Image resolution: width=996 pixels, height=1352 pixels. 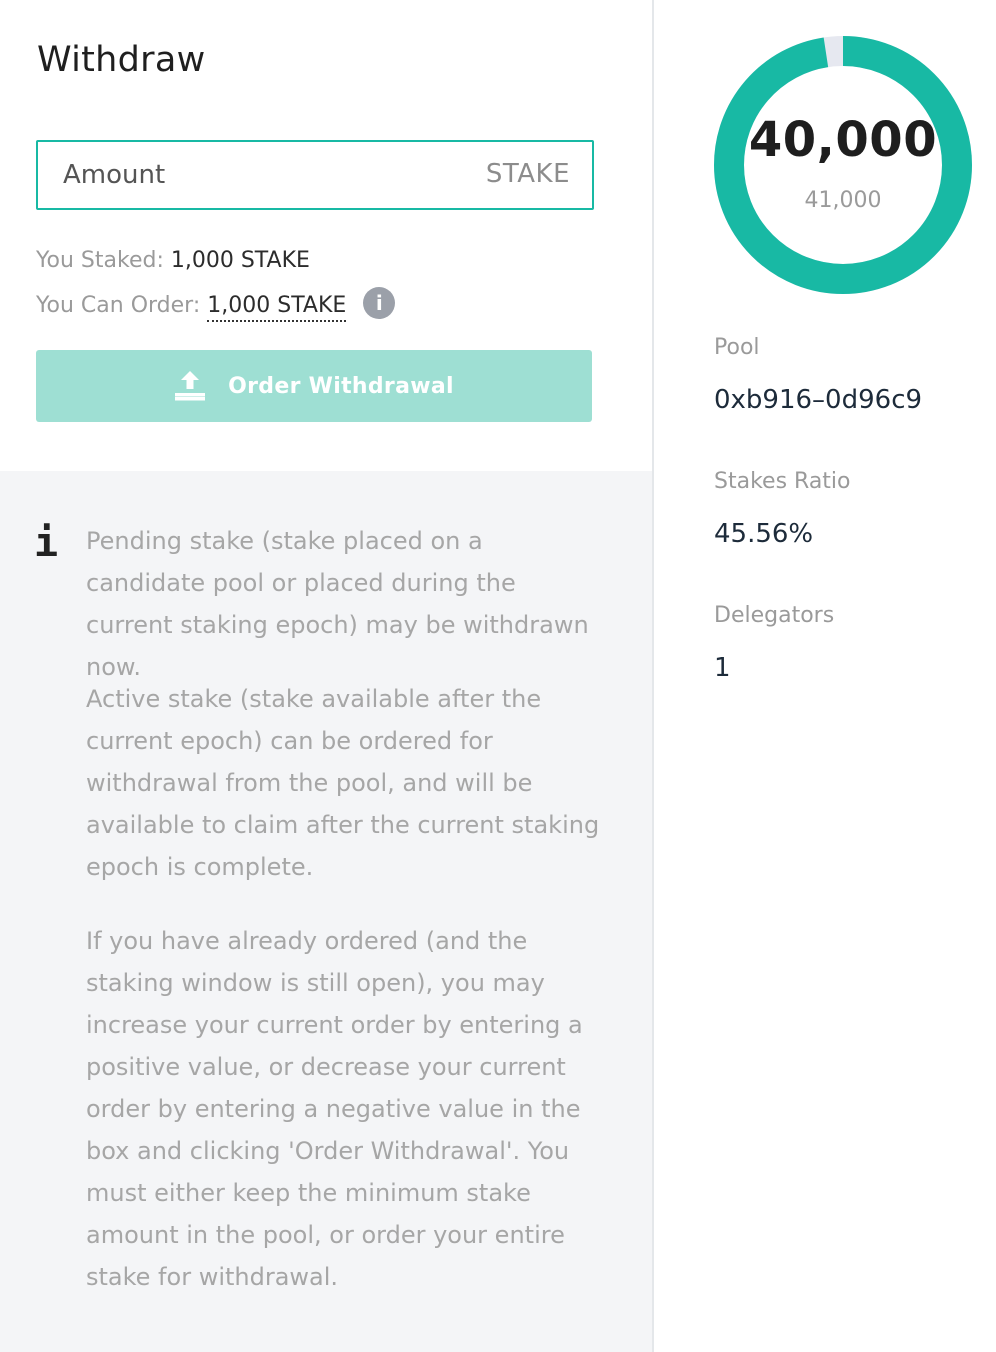 What do you see at coordinates (722, 668) in the screenshot?
I see `delegators-value: 1` at bounding box center [722, 668].